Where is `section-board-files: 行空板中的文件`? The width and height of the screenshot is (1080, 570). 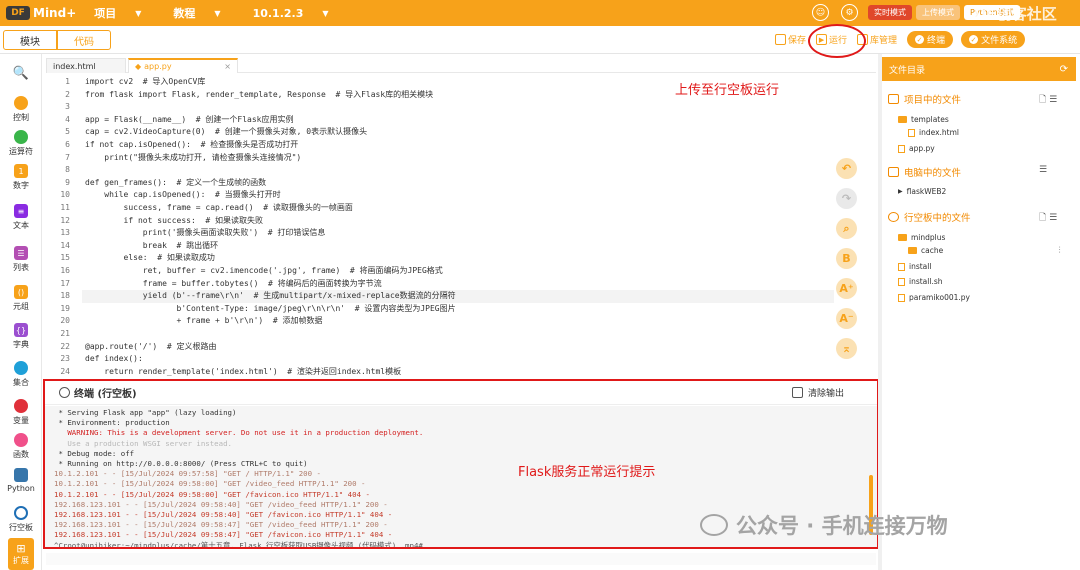
section-board-files: 行空板中的文件 is located at coordinates (929, 217).